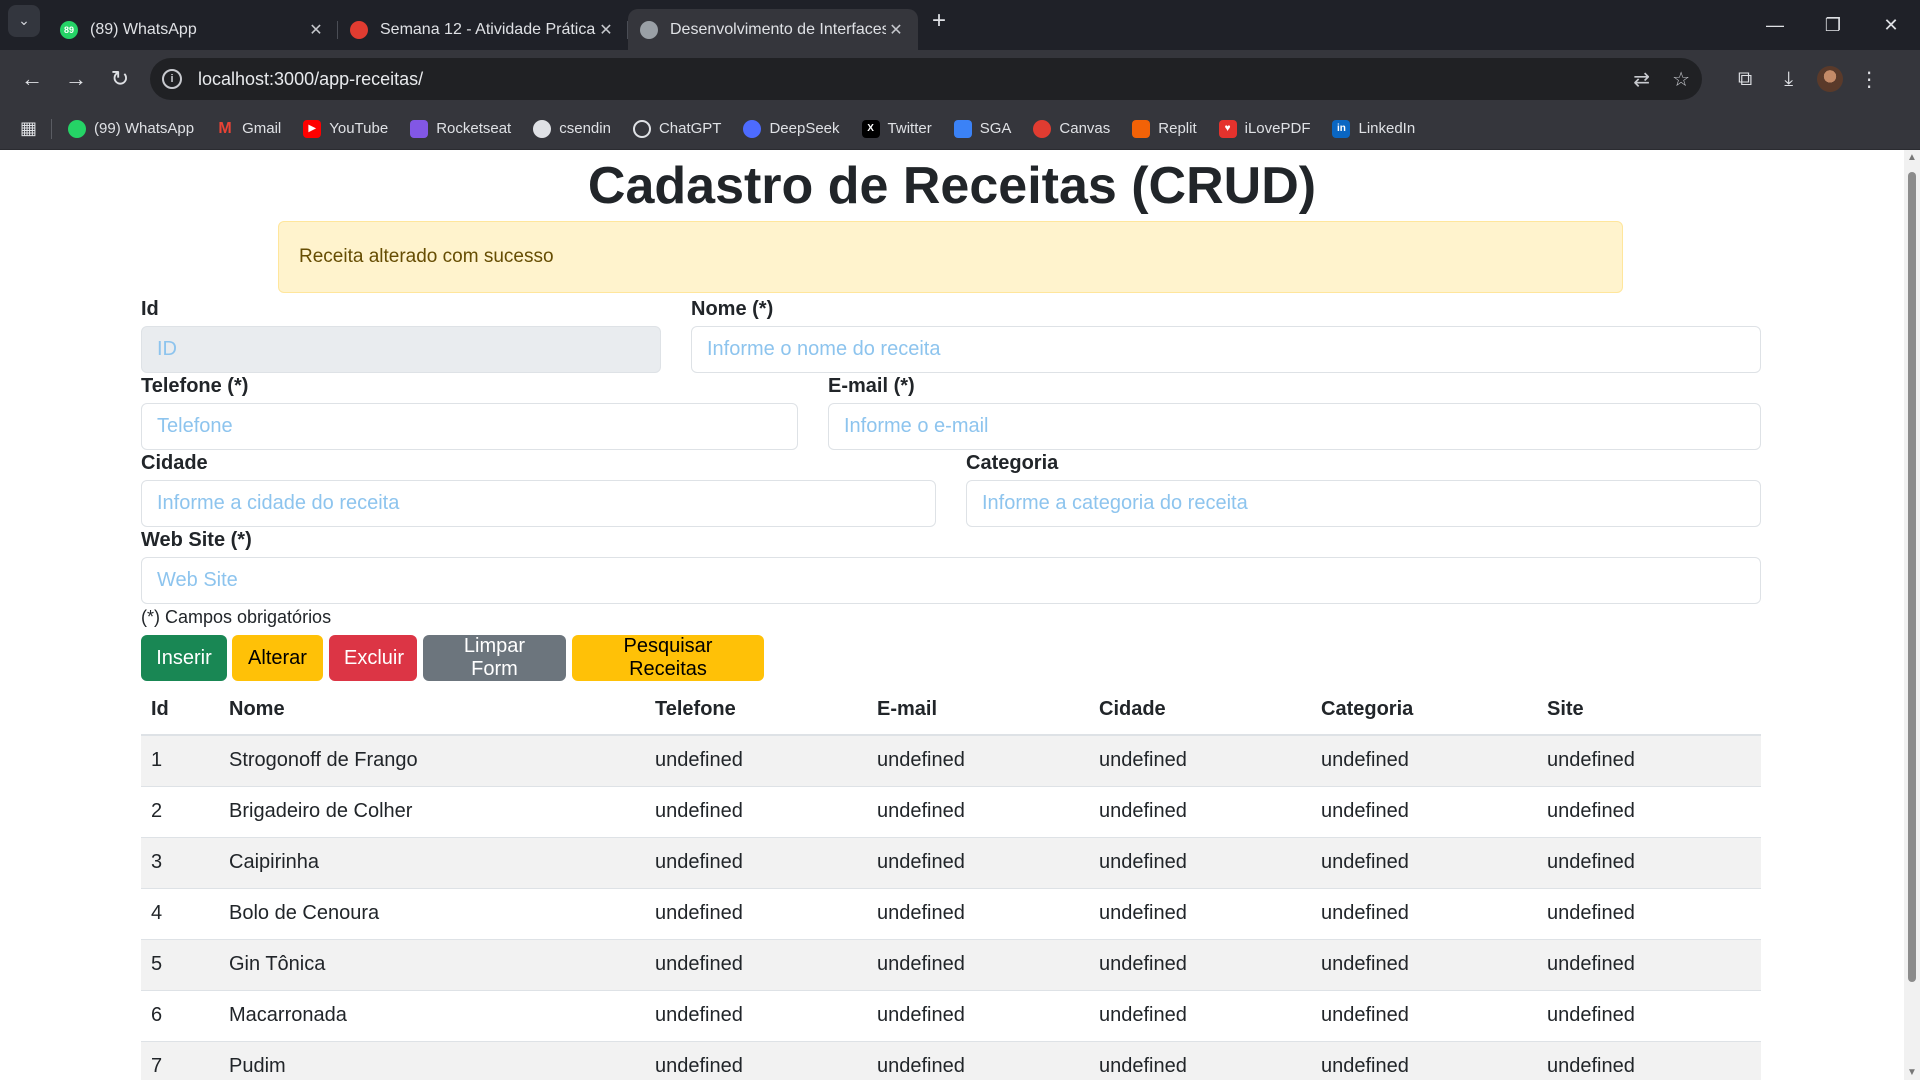 This screenshot has height=1080, width=1920. I want to click on cell-nome: Caipirinha, so click(432, 863).